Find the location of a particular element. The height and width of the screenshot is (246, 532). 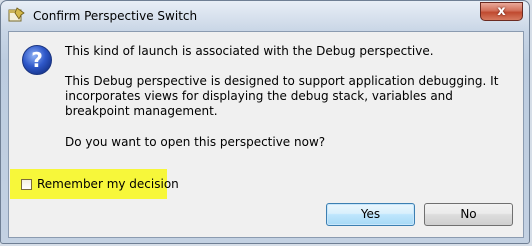

remember-label: Remember my decision is located at coordinates (108, 184).